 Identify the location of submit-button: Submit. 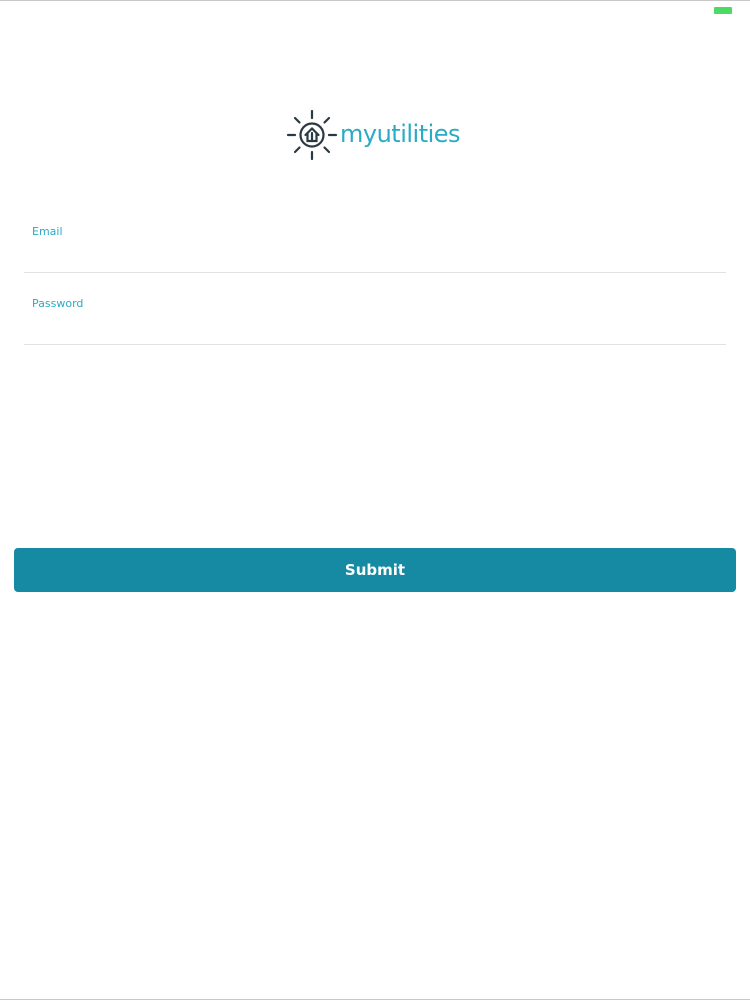
(375, 570).